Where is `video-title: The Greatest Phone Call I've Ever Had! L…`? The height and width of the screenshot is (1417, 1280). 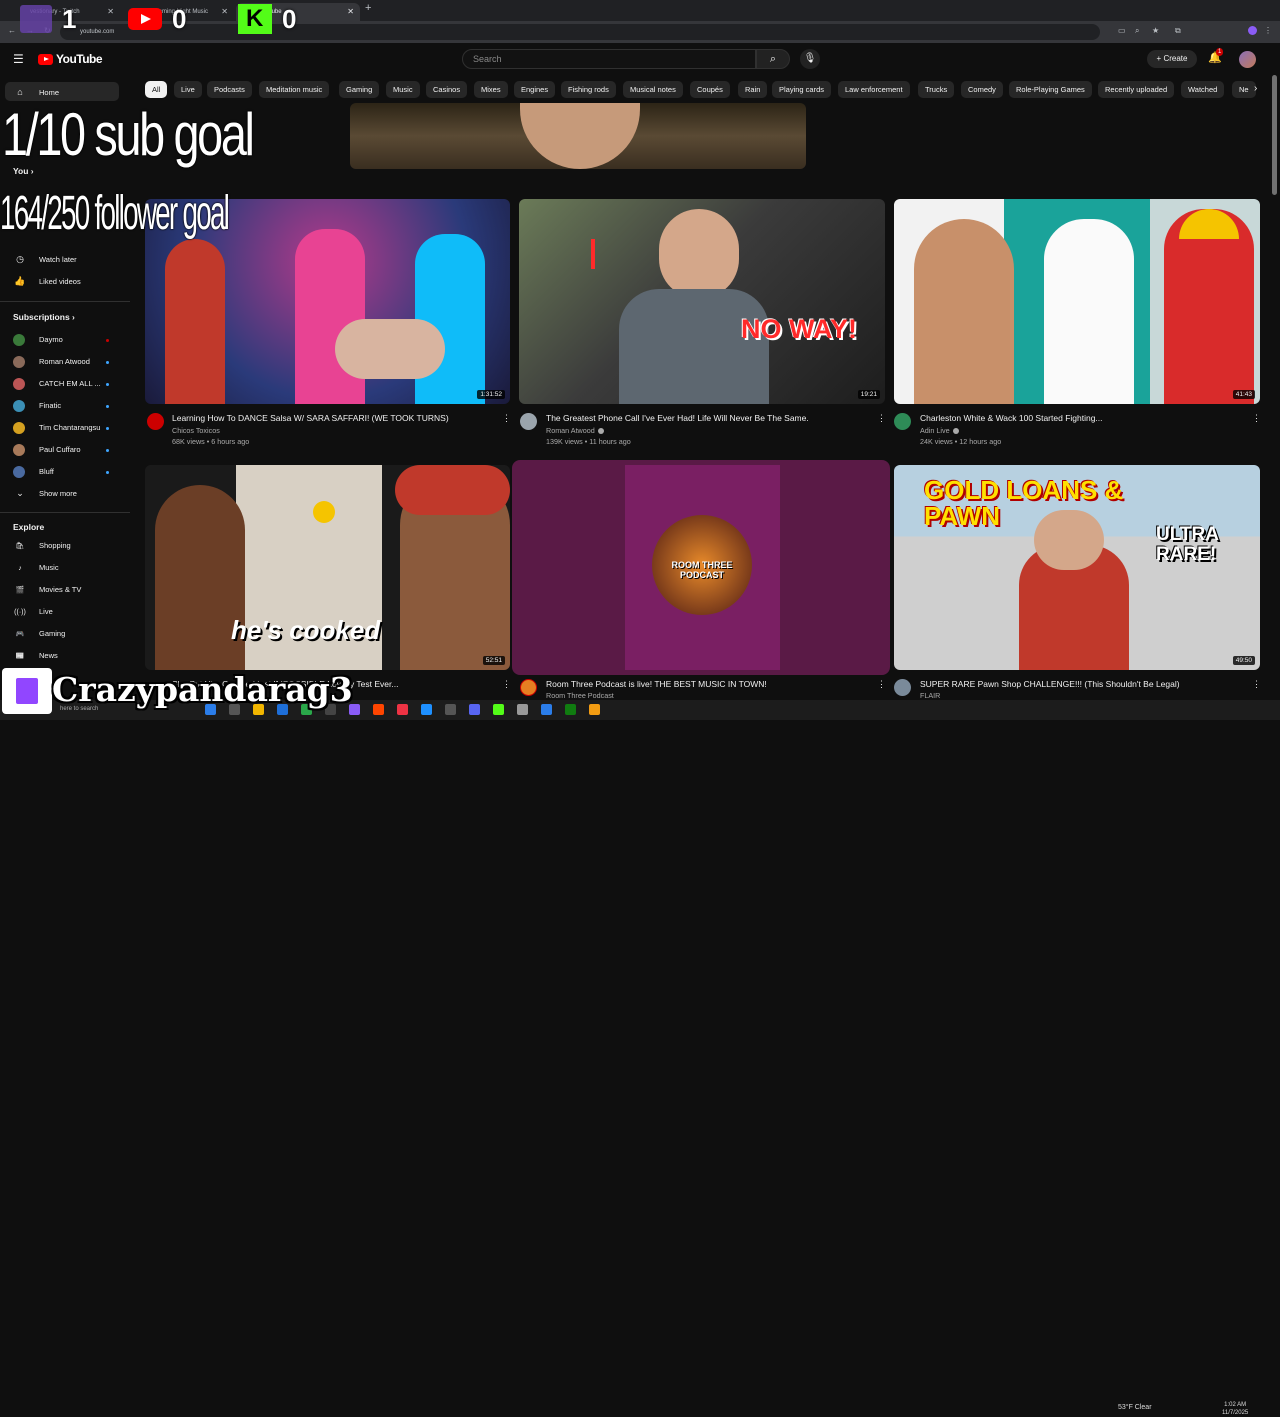
video-title: The Greatest Phone Call I've Ever Had! L… is located at coordinates (677, 418).